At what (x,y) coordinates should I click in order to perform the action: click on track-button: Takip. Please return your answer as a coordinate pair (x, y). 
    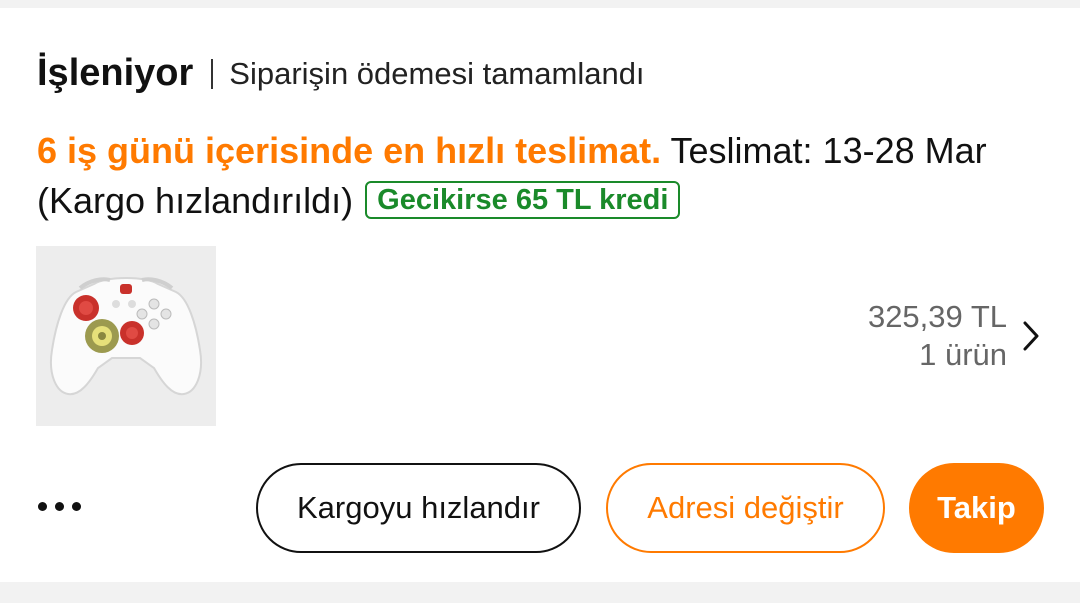
    Looking at the image, I should click on (976, 508).